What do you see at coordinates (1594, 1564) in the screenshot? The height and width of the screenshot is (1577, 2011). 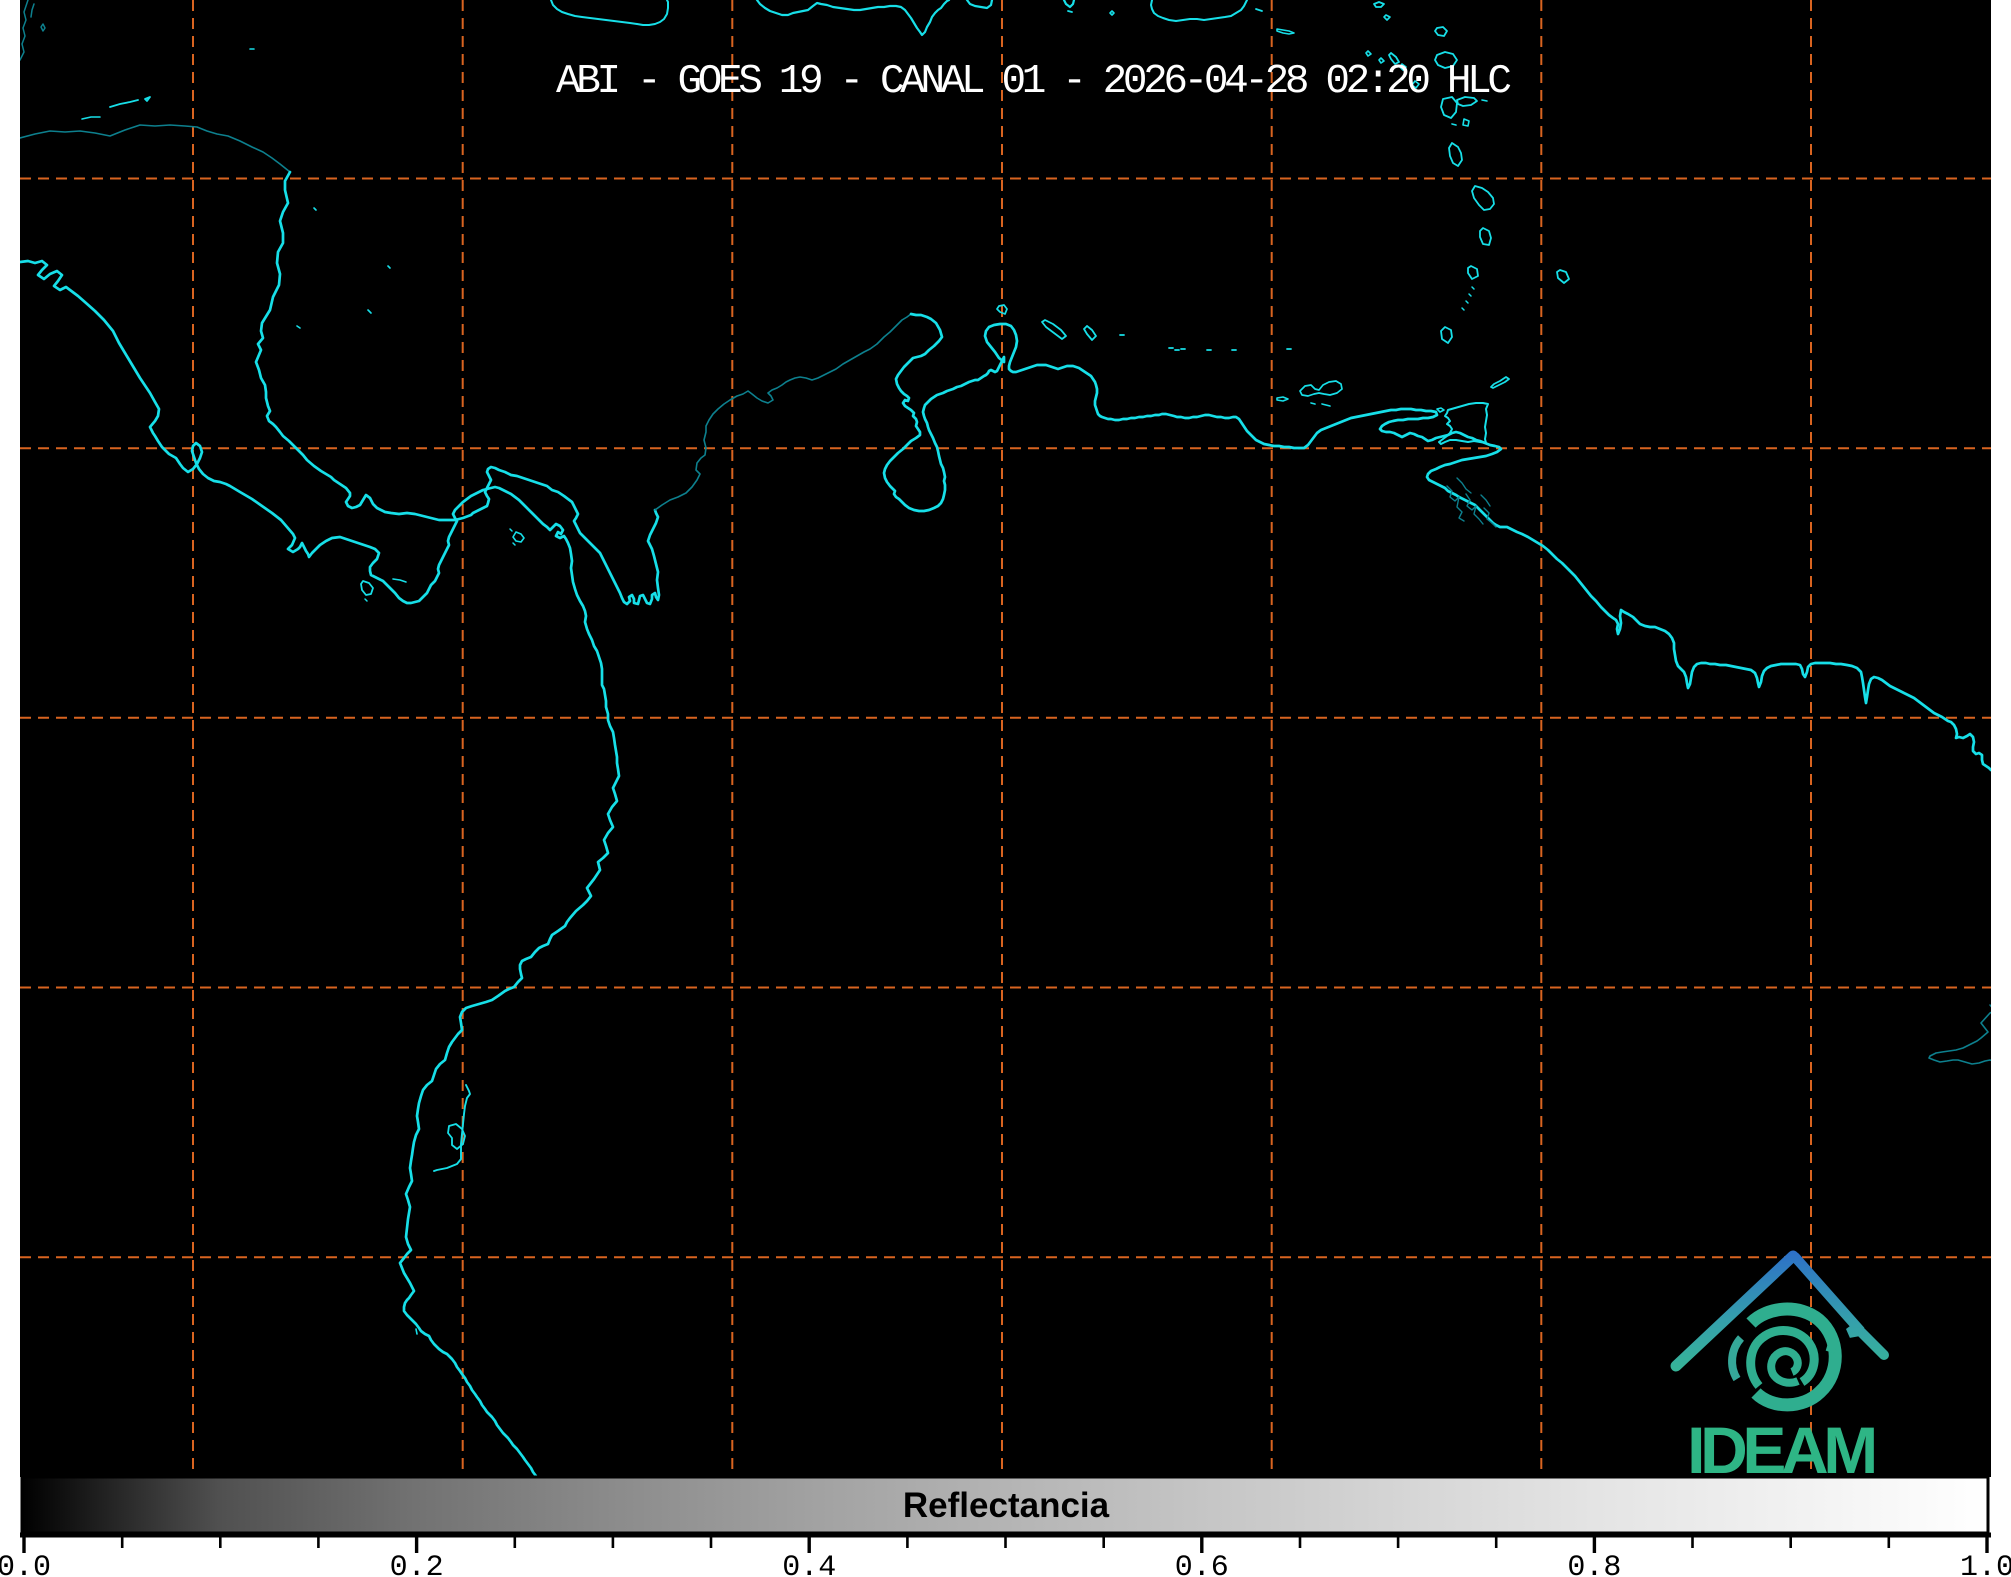 I see `svg-text: 0.8` at bounding box center [1594, 1564].